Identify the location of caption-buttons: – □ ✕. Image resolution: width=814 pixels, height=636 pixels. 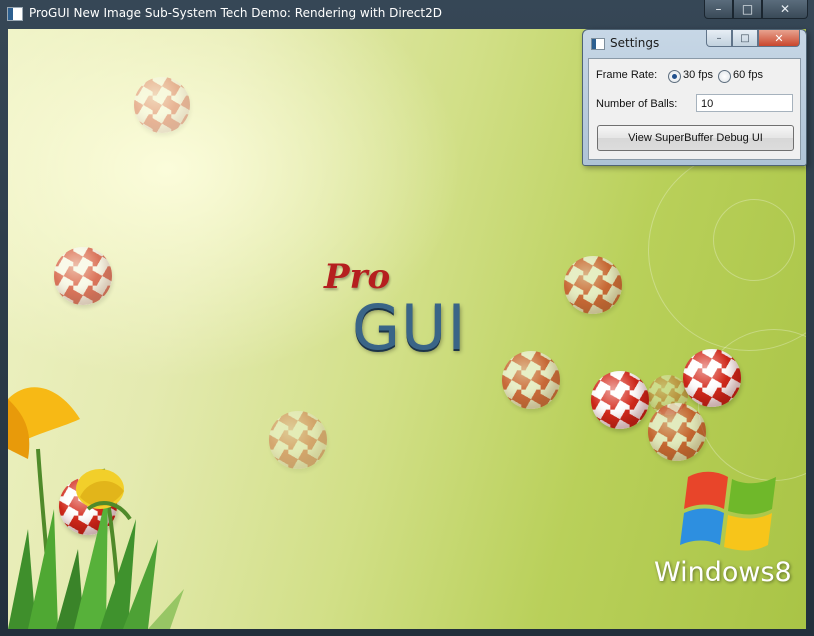
(756, 10).